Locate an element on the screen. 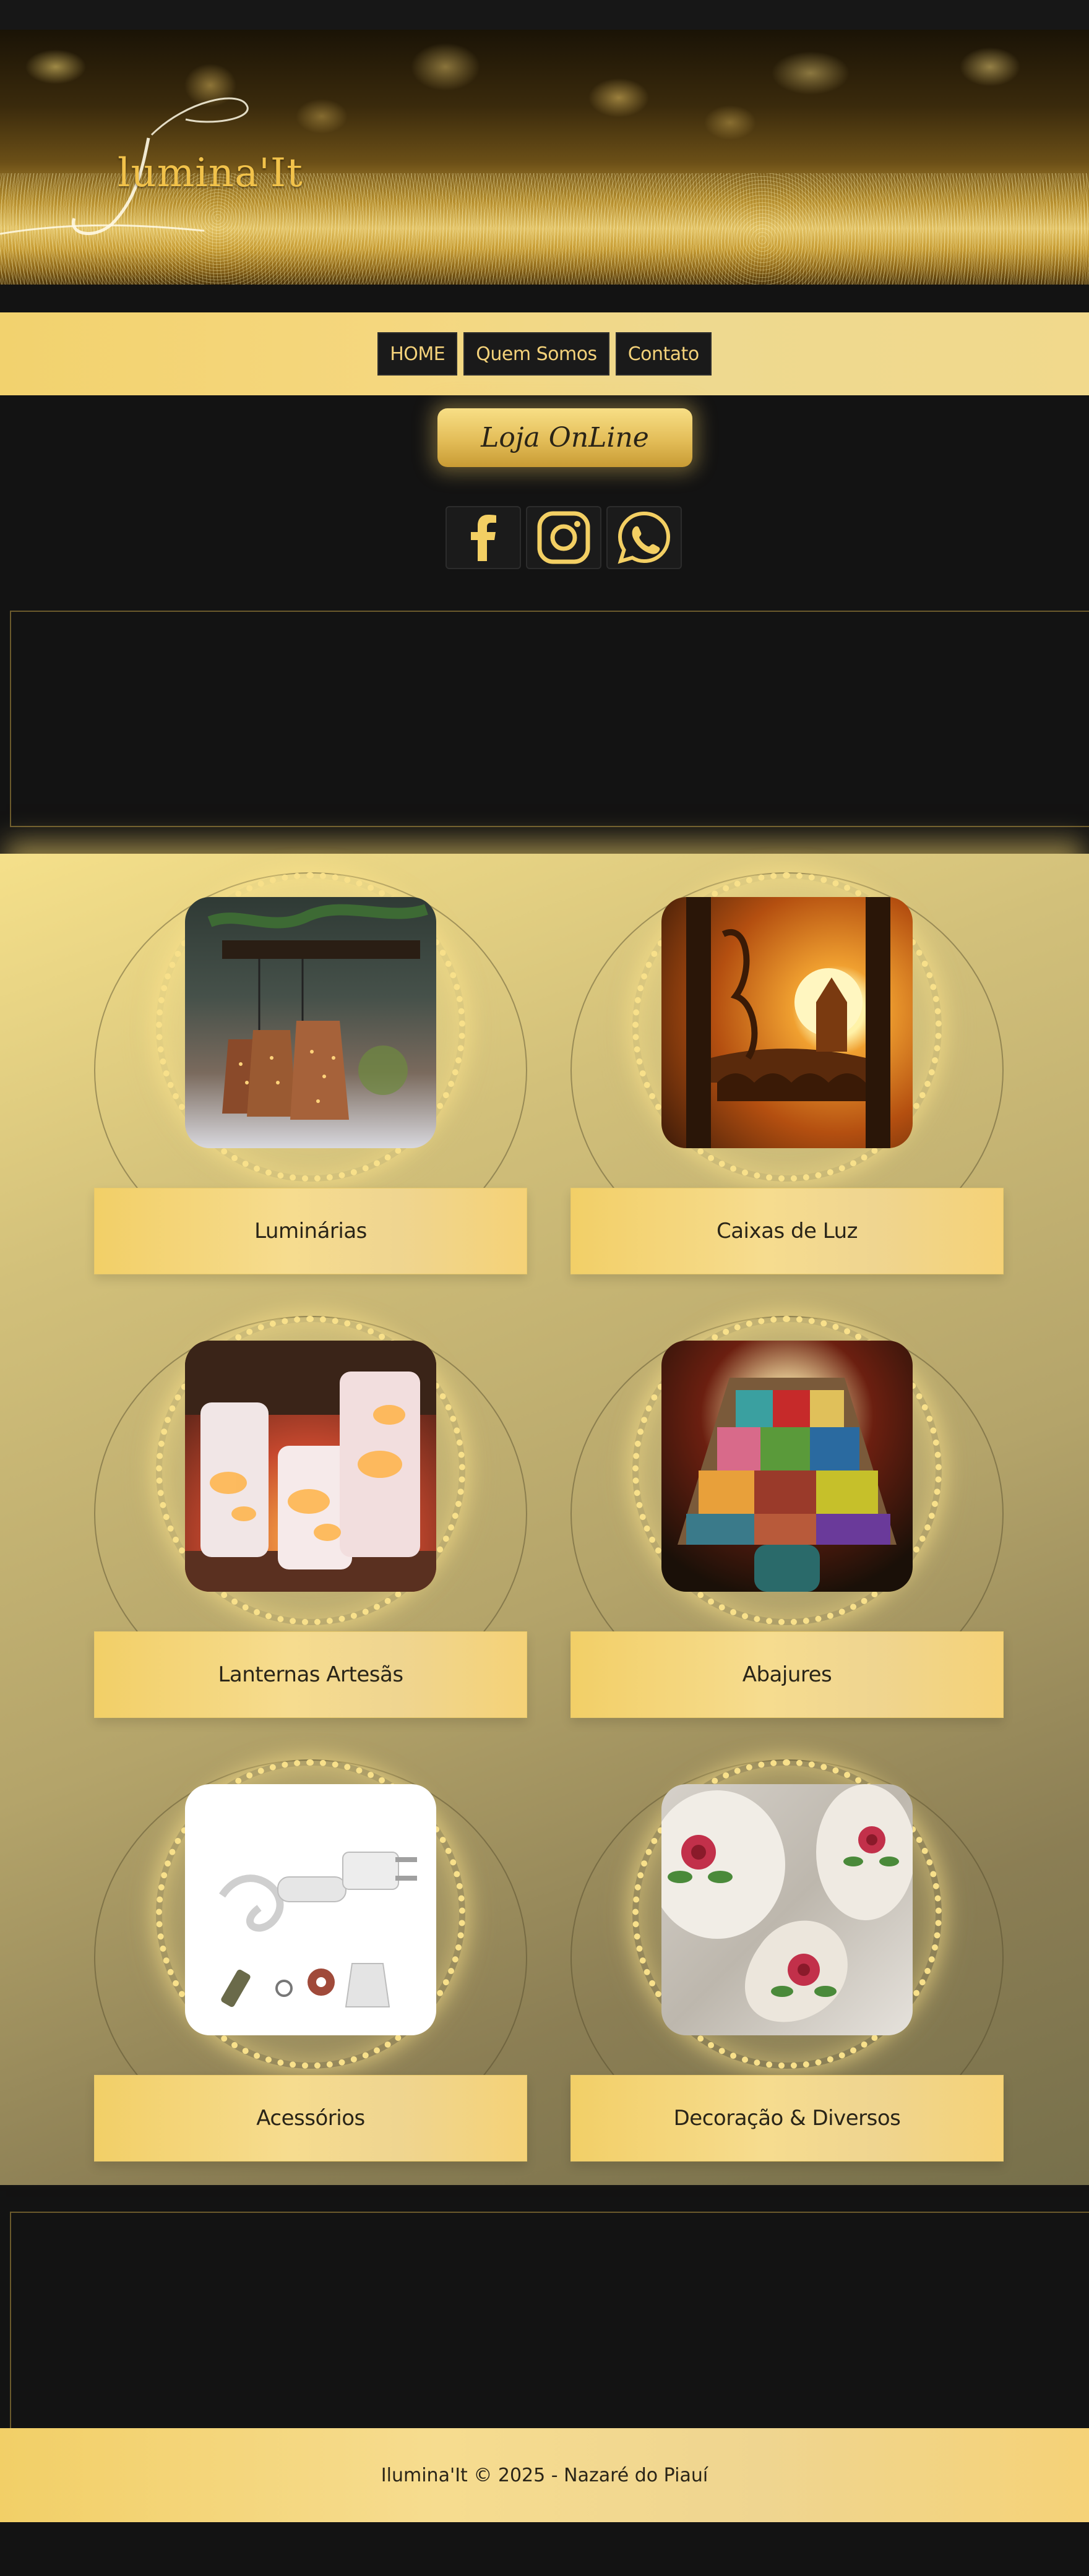 This screenshot has width=1089, height=2576. footer: Ilumina'It © 2025 - Nazaré do Piauí is located at coordinates (544, 2475).